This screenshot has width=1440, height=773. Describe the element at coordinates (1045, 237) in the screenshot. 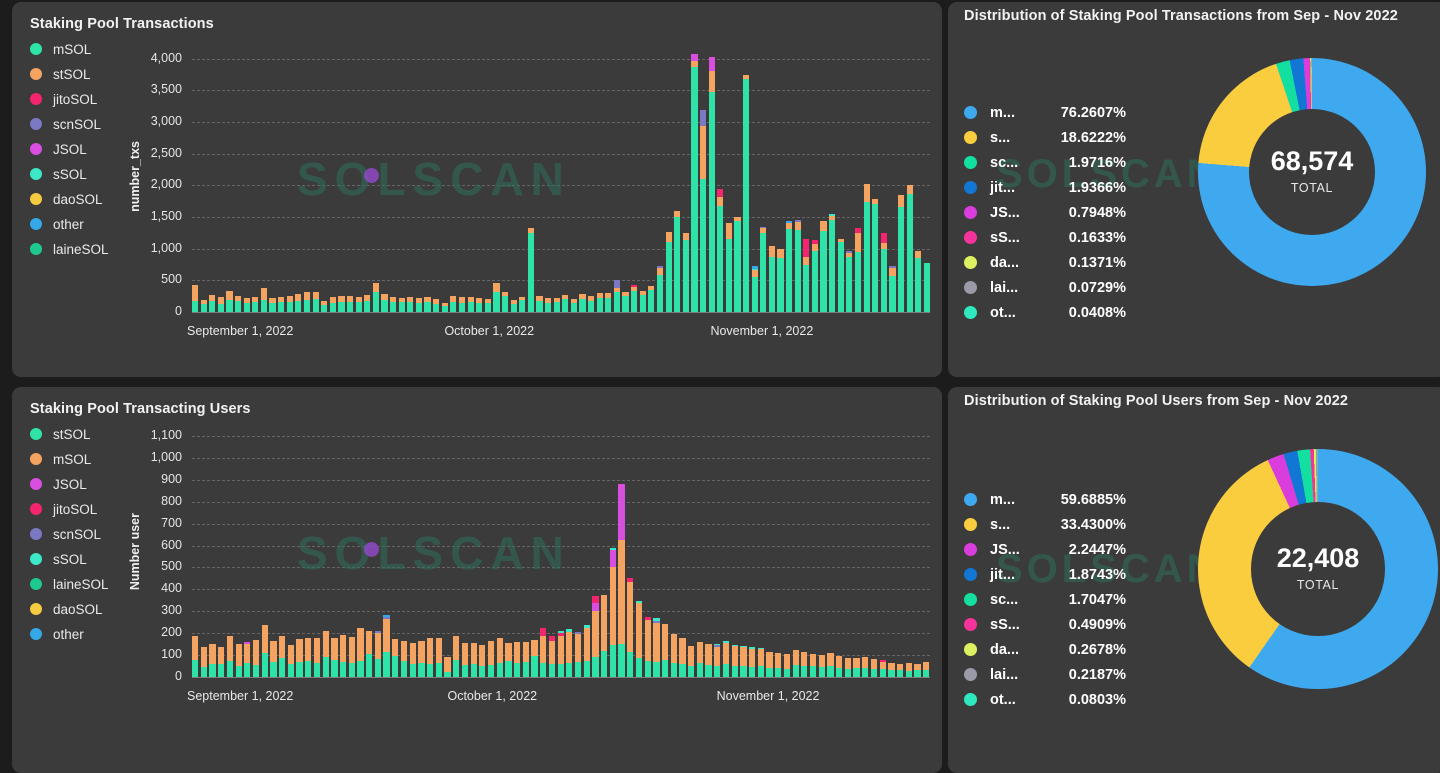

I see `donut-legend-item: sS... 0.1633%` at that location.